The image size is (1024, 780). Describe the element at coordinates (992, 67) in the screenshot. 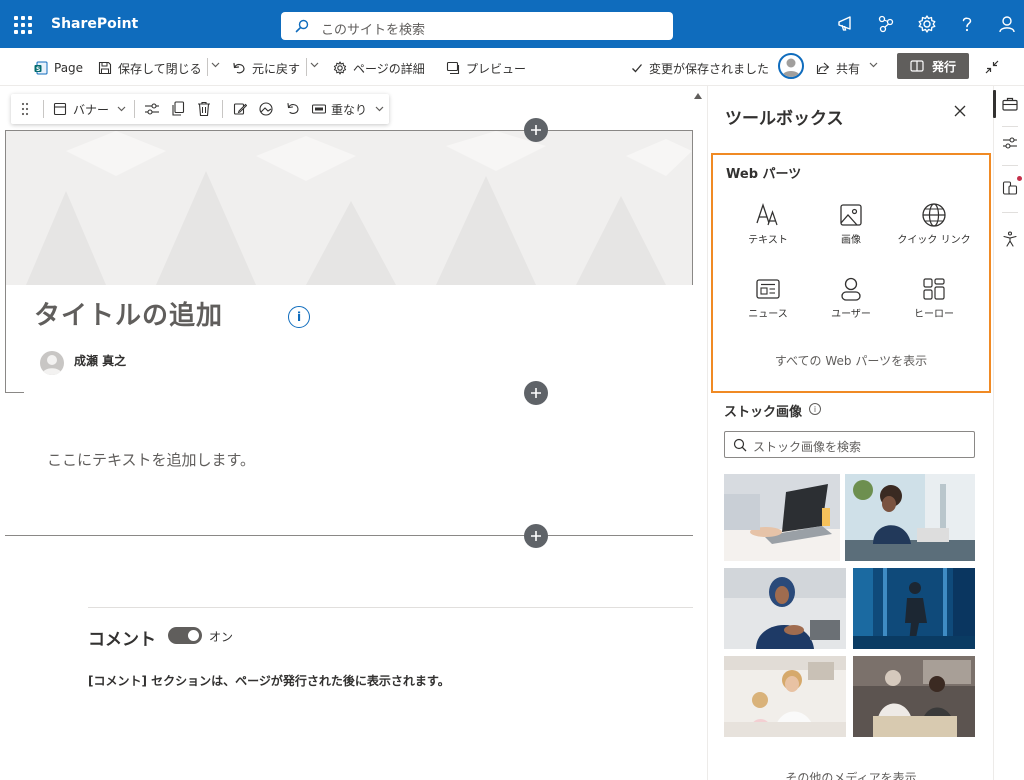

I see `collapse-icon` at that location.